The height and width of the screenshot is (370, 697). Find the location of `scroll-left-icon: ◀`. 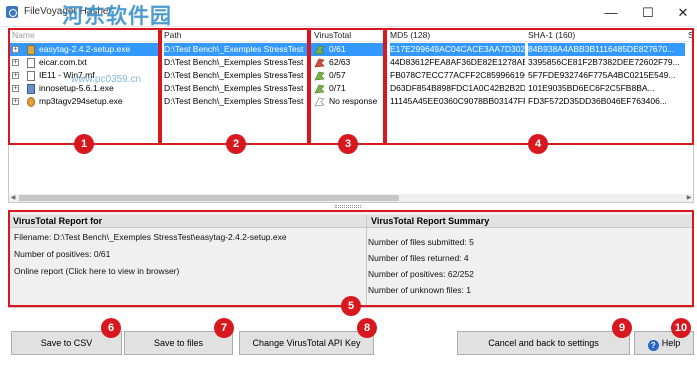

scroll-left-icon: ◀ is located at coordinates (13, 198).